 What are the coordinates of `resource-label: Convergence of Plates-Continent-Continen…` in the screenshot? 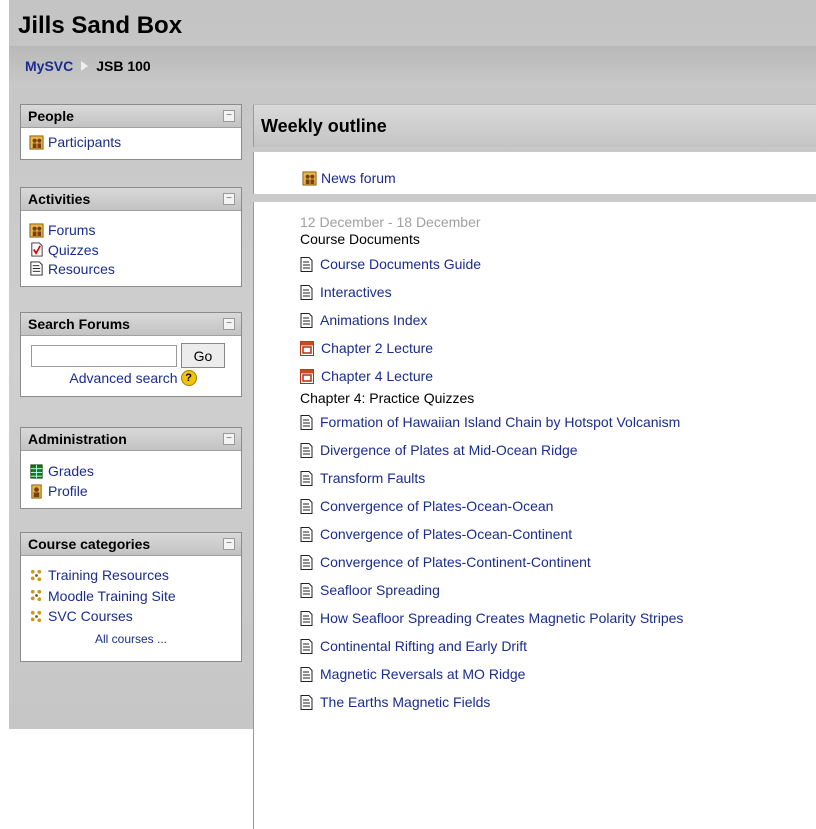 It's located at (455, 562).